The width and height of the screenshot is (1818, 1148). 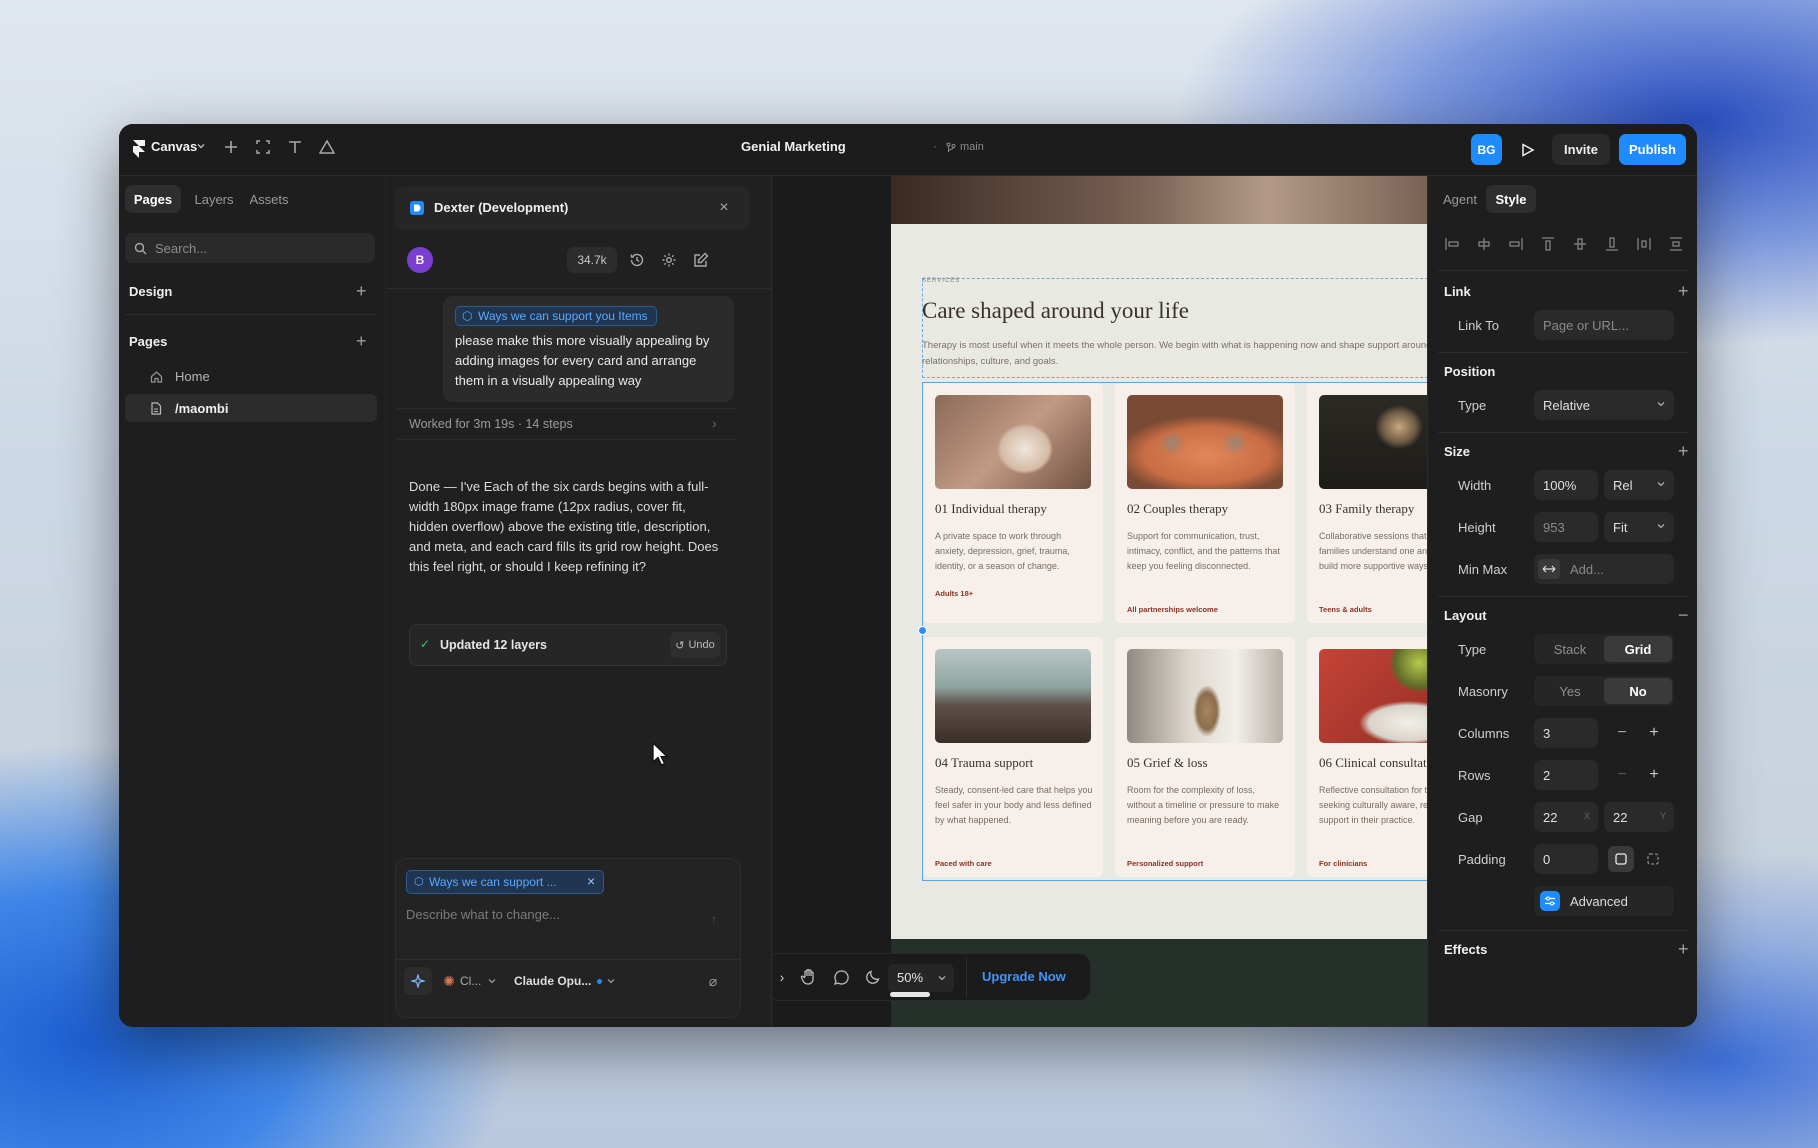 I want to click on masonry-no-option: No, so click(x=1638, y=691).